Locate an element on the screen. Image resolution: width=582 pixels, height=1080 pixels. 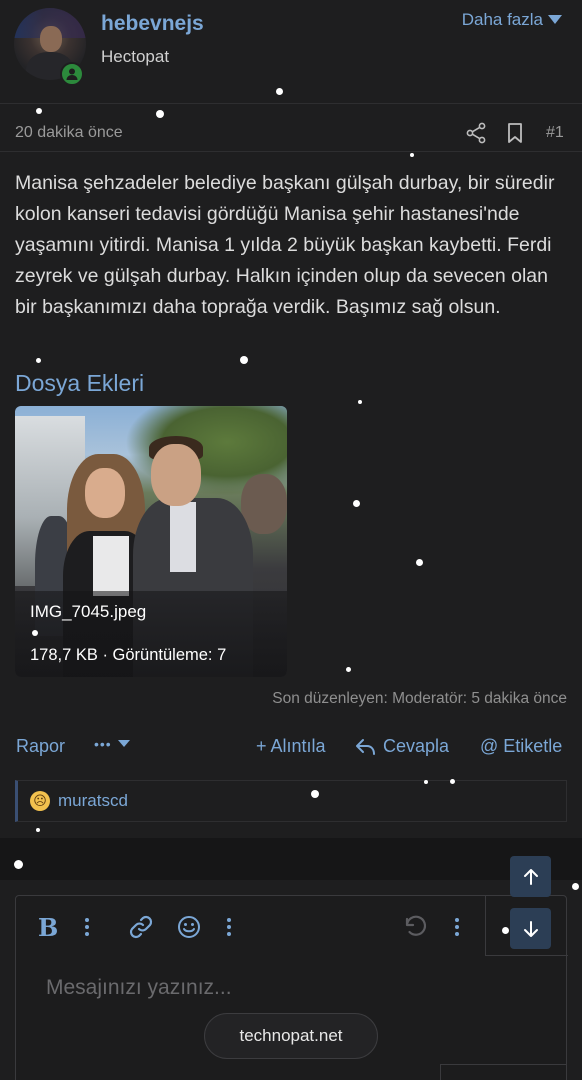
more-actions-button: ••• is located at coordinates (112, 744).